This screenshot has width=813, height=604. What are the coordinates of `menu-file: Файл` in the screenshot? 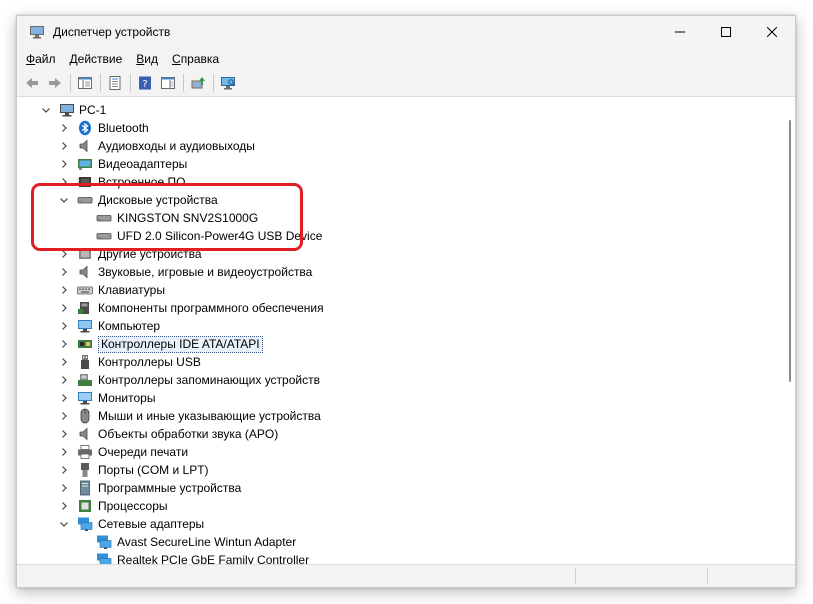 It's located at (41, 59).